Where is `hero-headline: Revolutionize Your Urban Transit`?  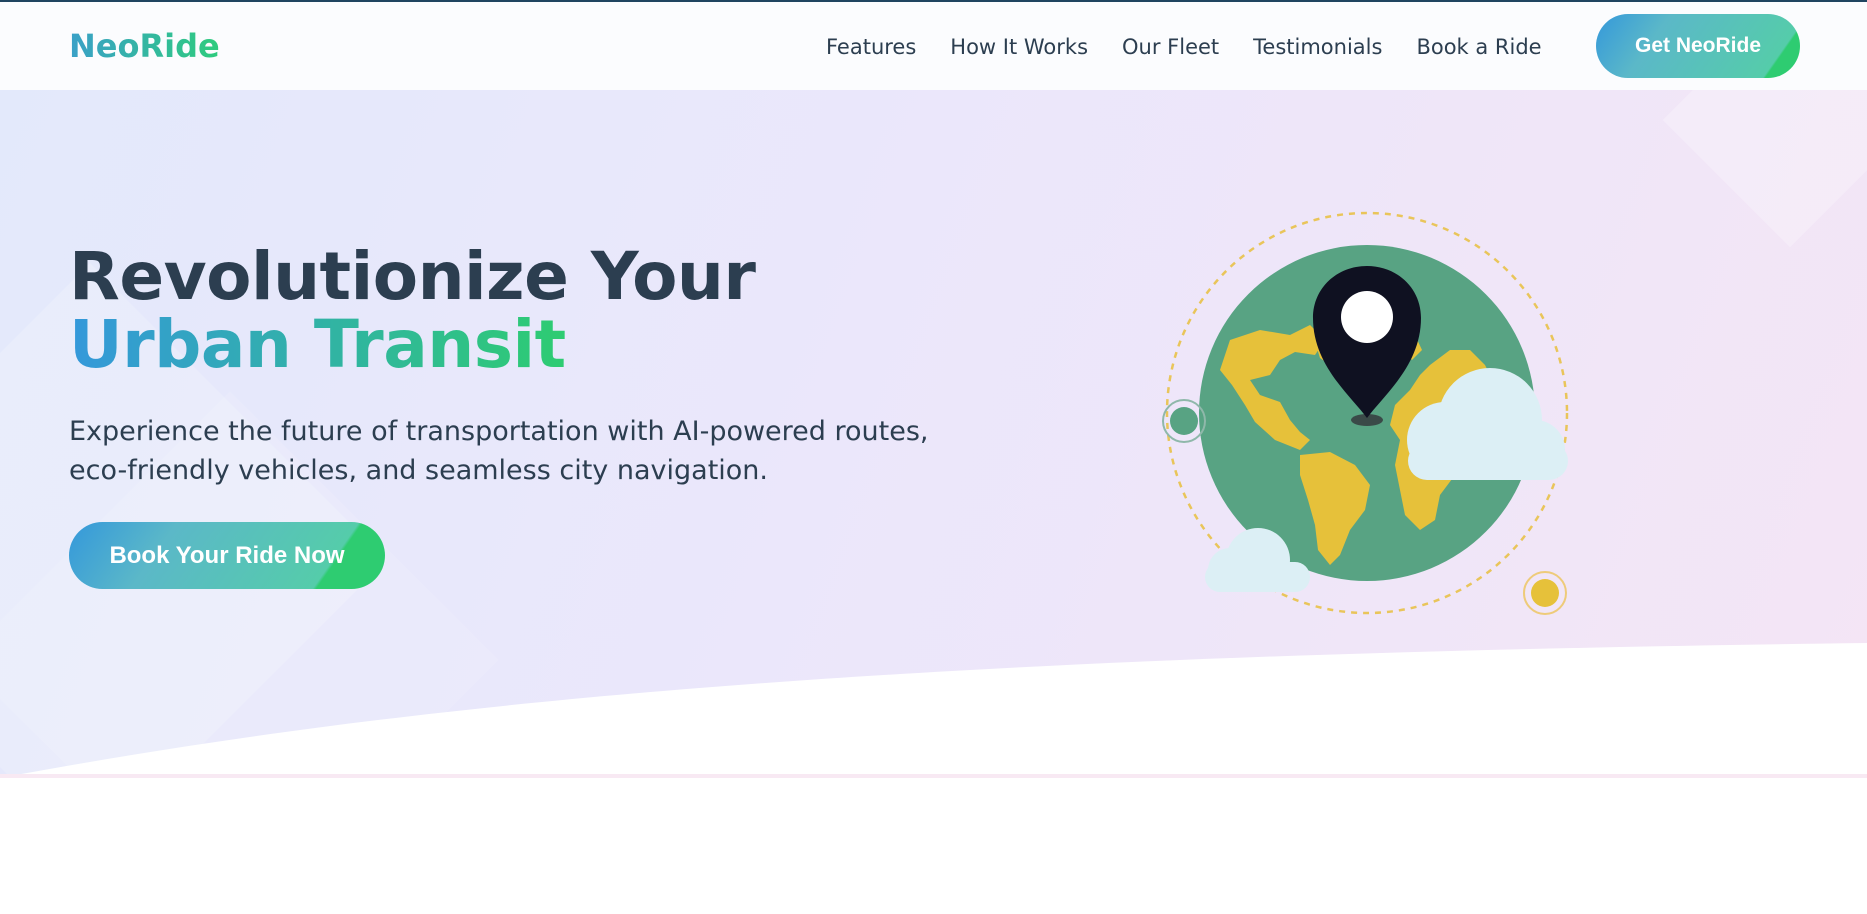 hero-headline: Revolutionize Your Urban Transit is located at coordinates (529, 311).